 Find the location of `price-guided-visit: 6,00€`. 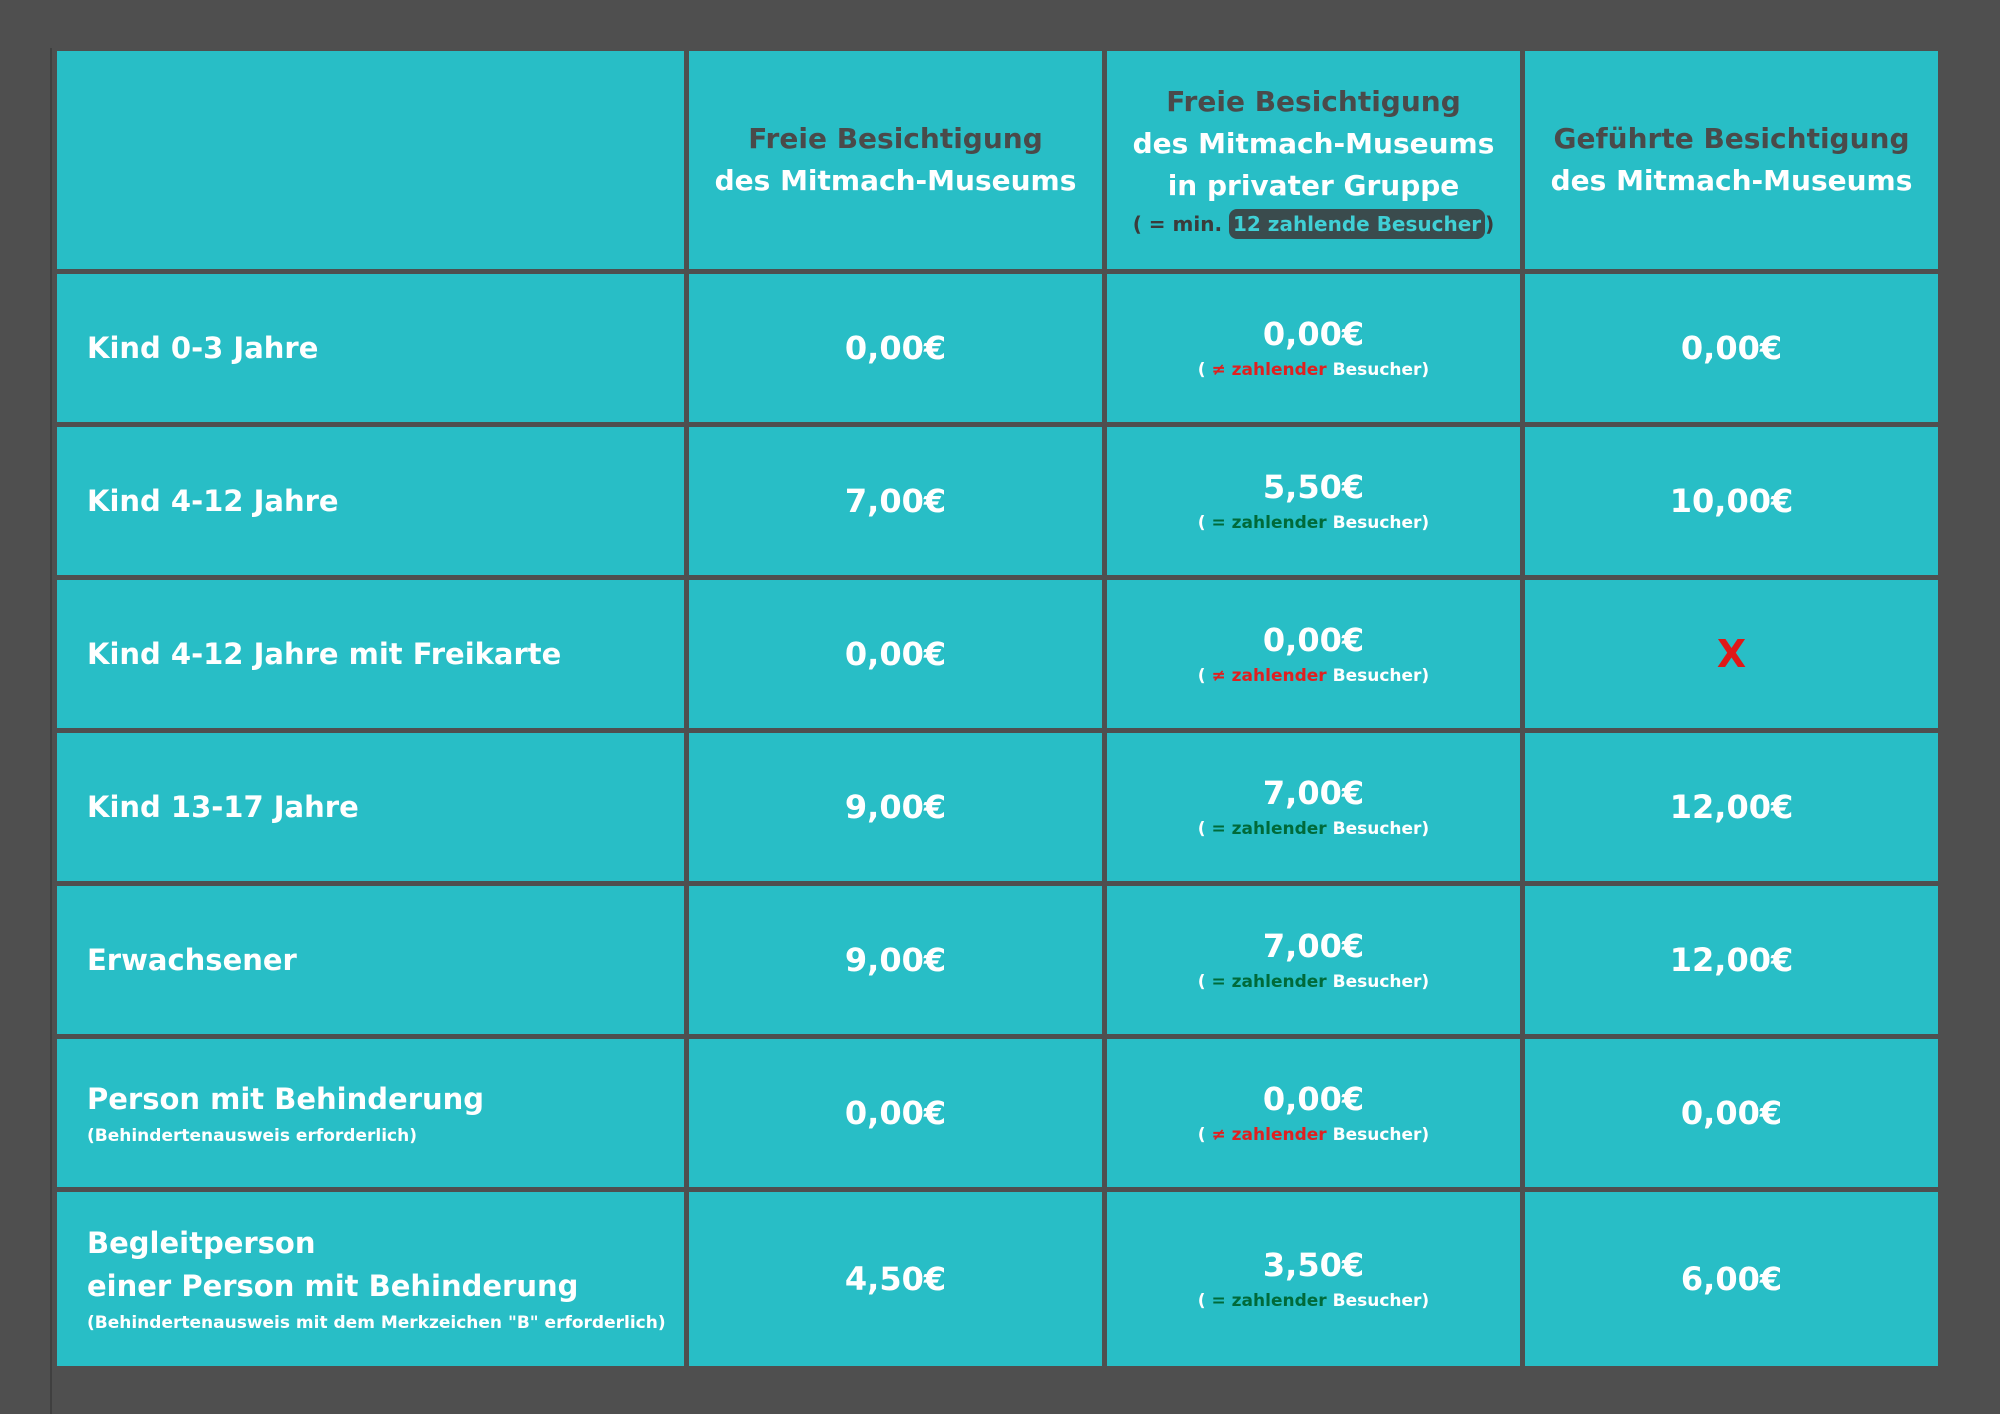

price-guided-visit: 6,00€ is located at coordinates (1731, 1279).